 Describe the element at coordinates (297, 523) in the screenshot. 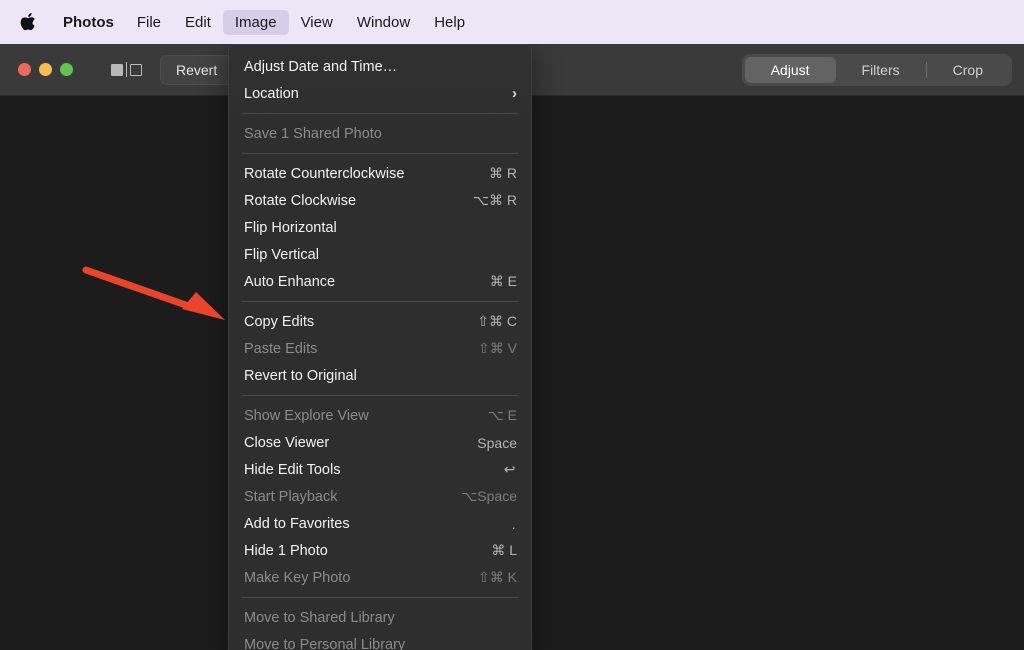

I see `menu-item-label: Add to Favorites` at that location.